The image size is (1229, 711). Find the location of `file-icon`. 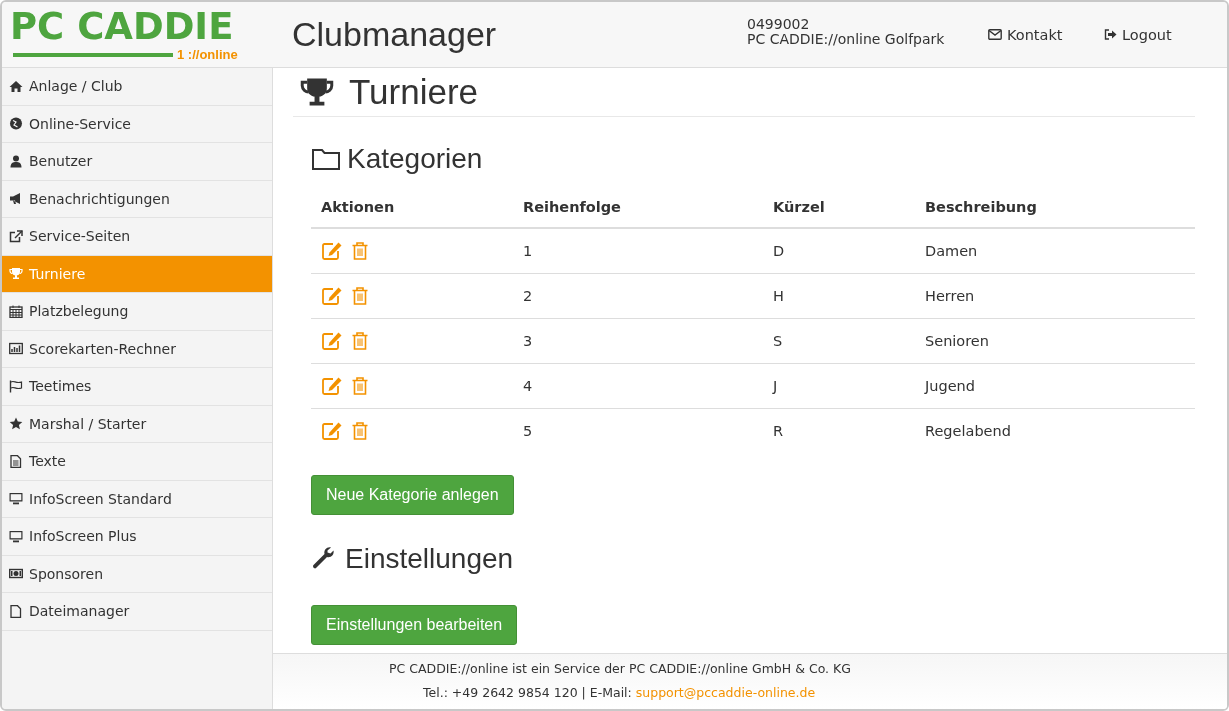

file-icon is located at coordinates (16, 611).